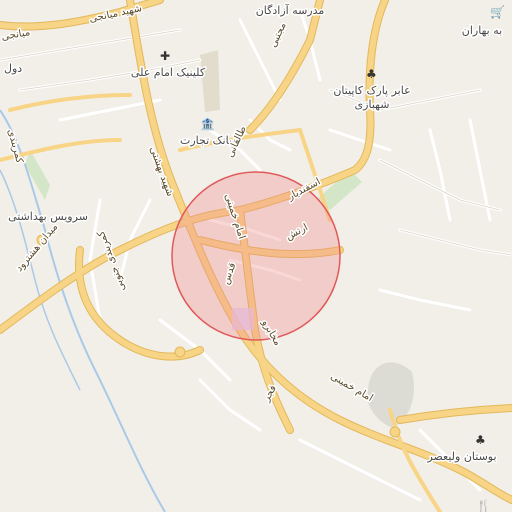 The height and width of the screenshot is (512, 512). What do you see at coordinates (243, 319) in the screenshot?
I see `highlighted-block` at bounding box center [243, 319].